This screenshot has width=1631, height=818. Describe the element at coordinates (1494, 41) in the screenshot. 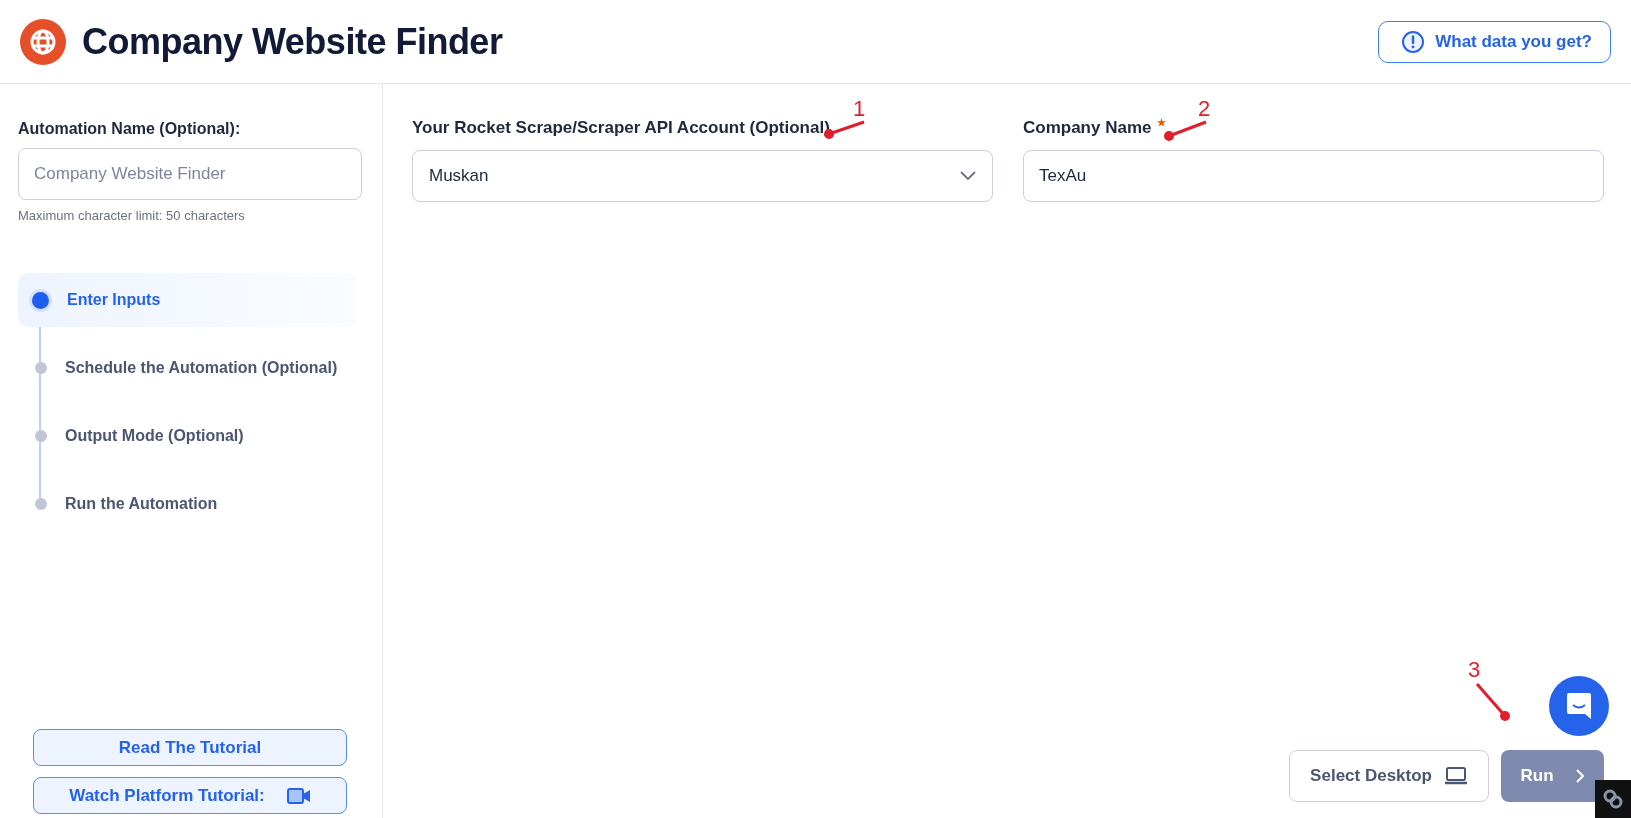

I see `what-data-button: What data you get?` at that location.